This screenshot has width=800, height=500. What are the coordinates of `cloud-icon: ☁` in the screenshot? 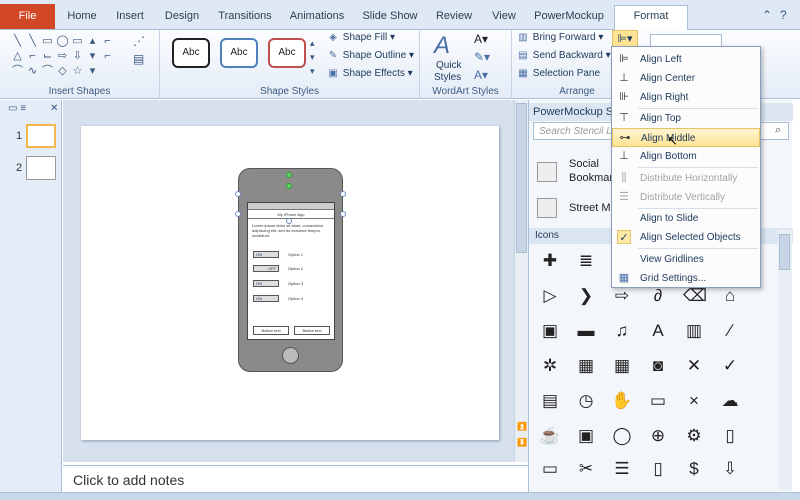 It's located at (730, 401).